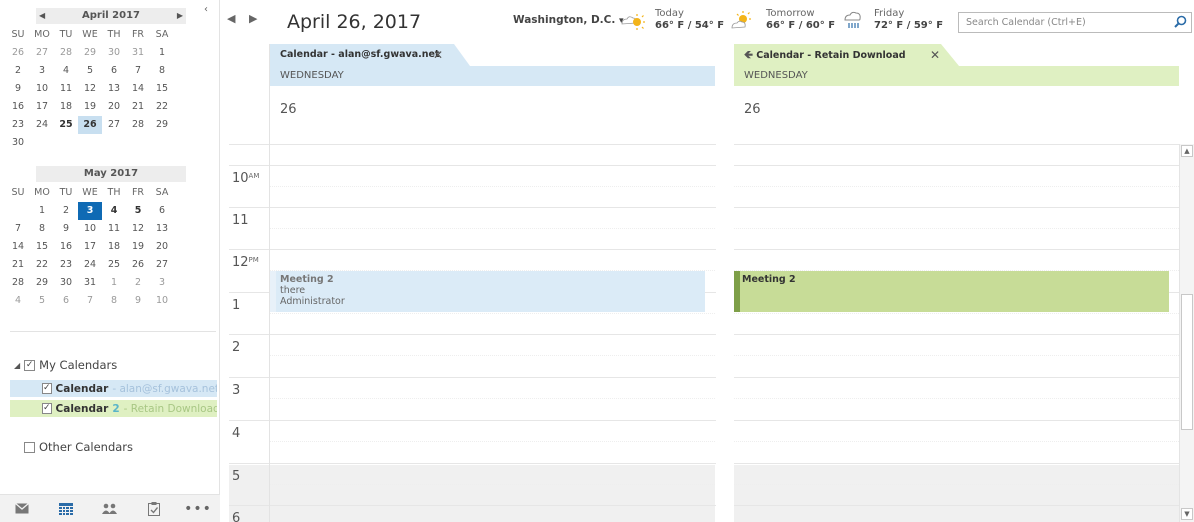 The height and width of the screenshot is (522, 1194). I want to click on vertical-scrollbar: ▲ ▼, so click(1186, 333).